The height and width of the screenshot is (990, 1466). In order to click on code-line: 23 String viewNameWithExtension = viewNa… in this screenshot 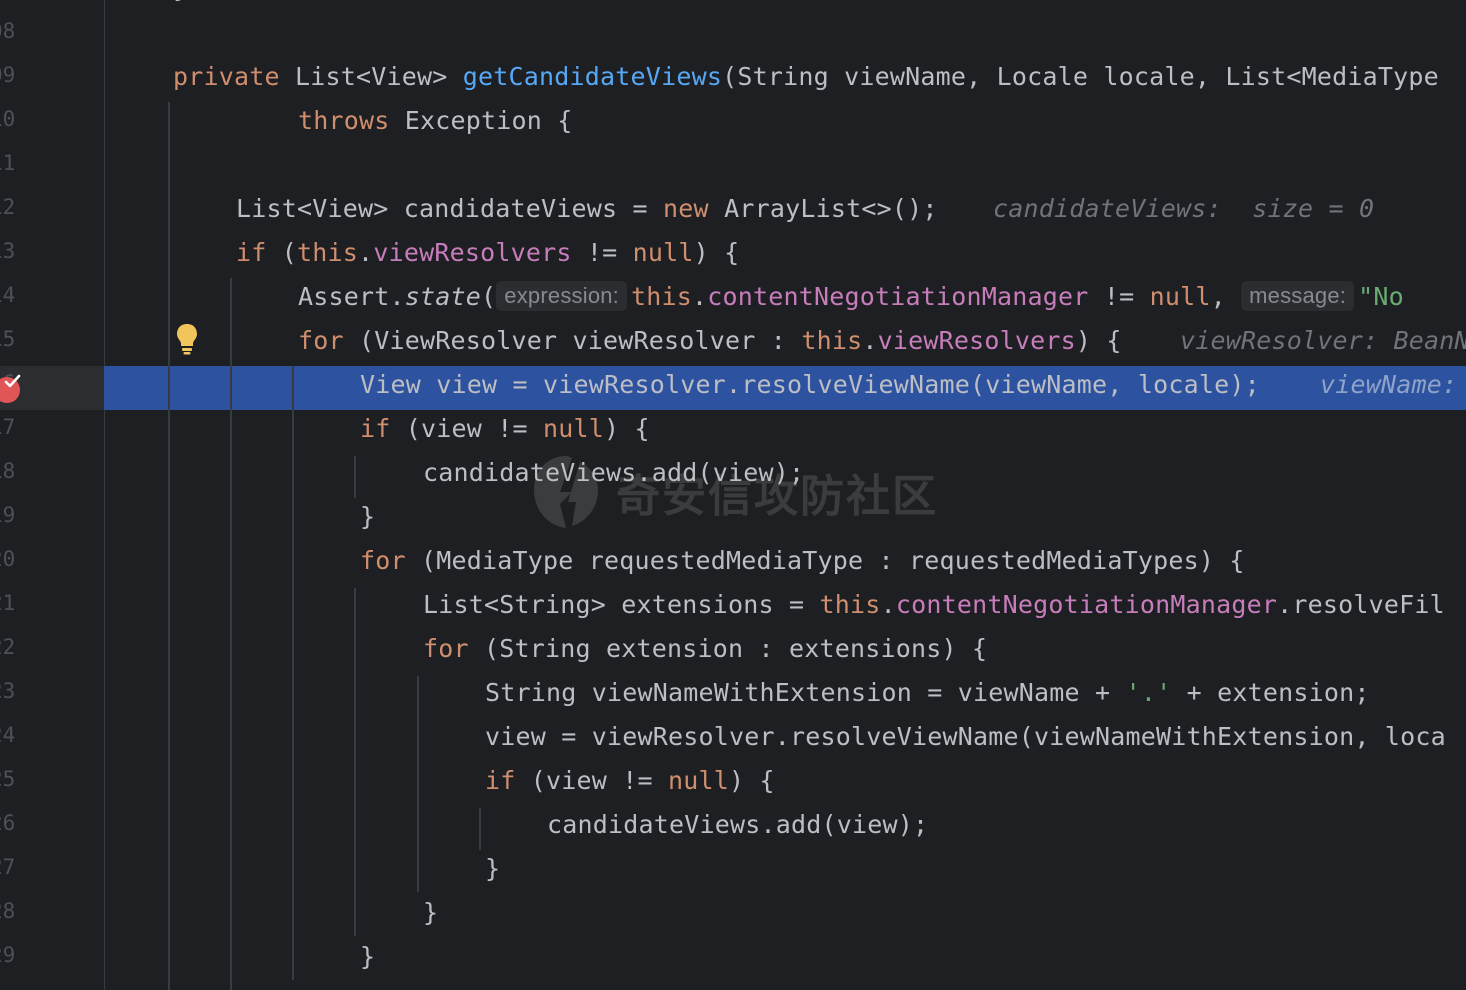, I will do `click(733, 696)`.